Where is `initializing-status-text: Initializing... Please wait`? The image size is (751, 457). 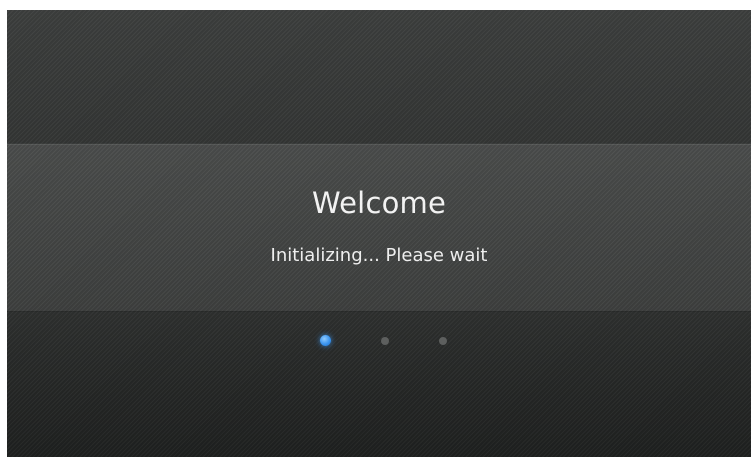
initializing-status-text: Initializing... Please wait is located at coordinates (379, 255).